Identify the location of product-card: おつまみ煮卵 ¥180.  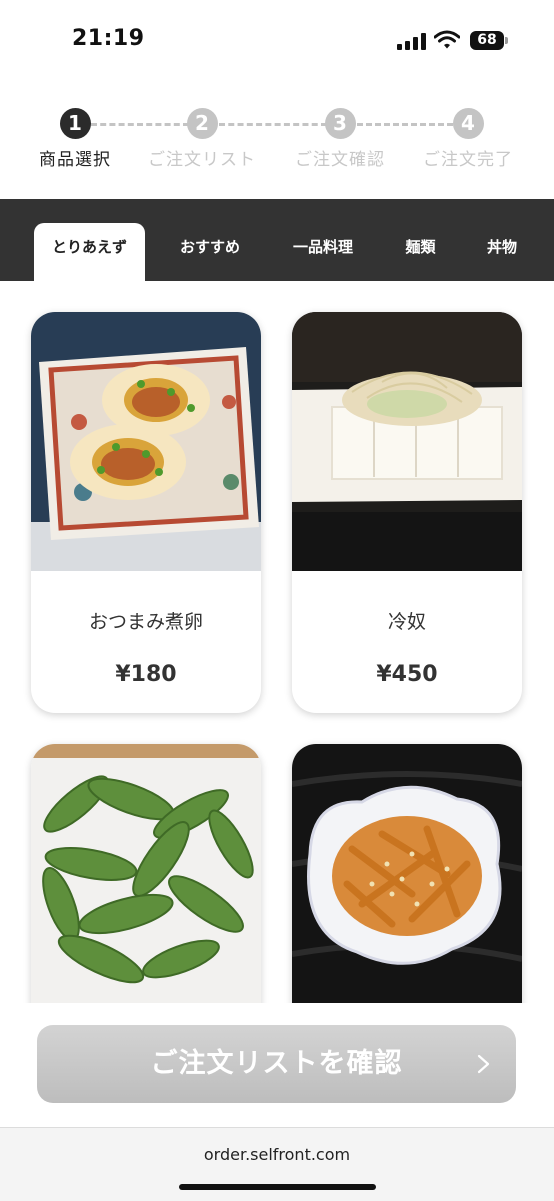
(146, 512).